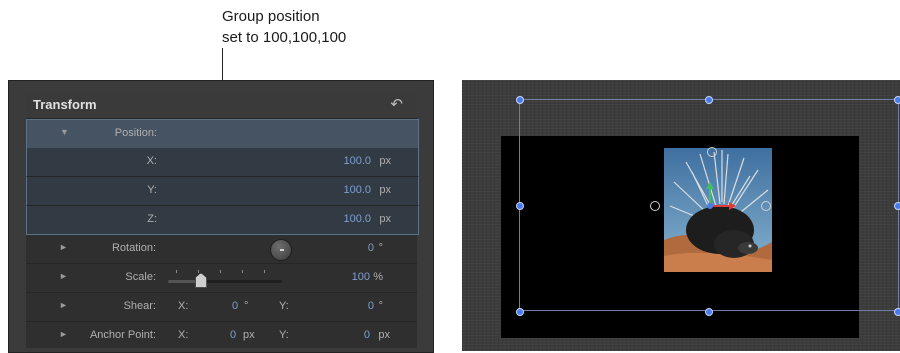 The image size is (900, 353). What do you see at coordinates (122, 335) in the screenshot?
I see `anchor-point-label: Anchor Point:` at bounding box center [122, 335].